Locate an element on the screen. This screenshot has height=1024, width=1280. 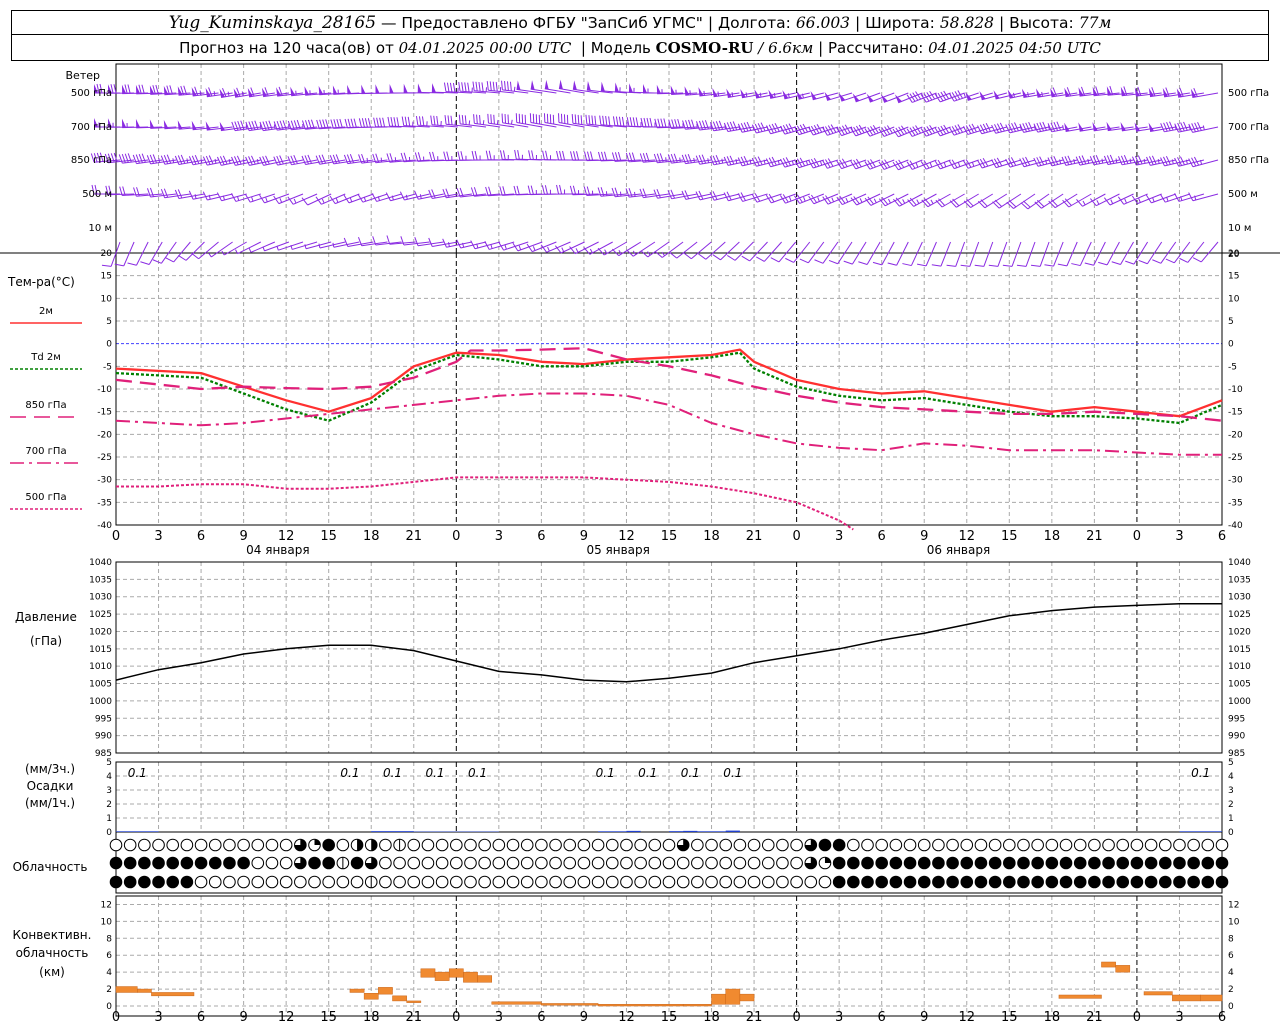
time-tick-label: 6 is located at coordinates (882, 1017).